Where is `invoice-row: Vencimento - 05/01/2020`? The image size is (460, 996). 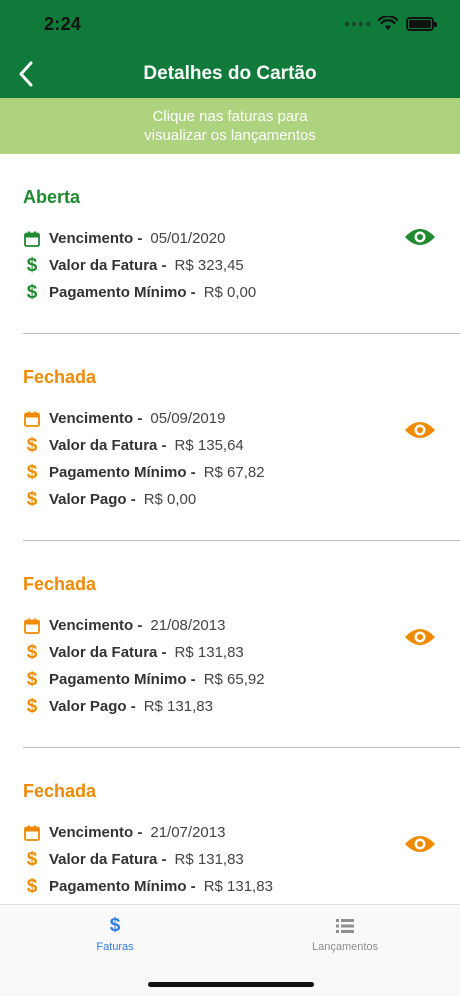 invoice-row: Vencimento - 05/01/2020 is located at coordinates (241, 238).